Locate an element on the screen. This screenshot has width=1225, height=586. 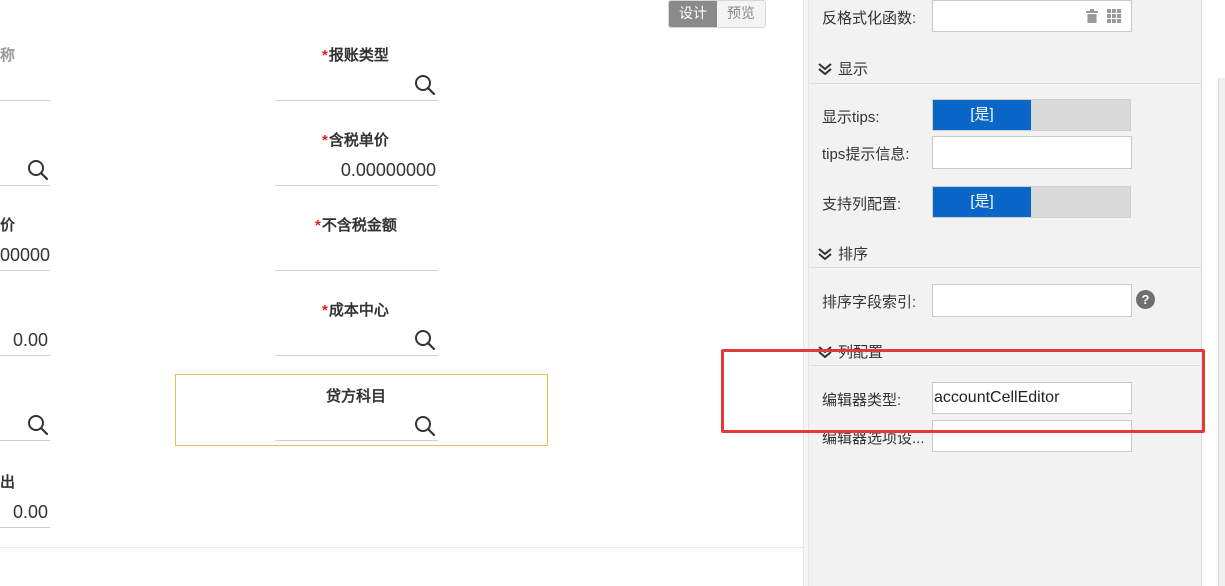
trash-icon is located at coordinates (1092, 16).